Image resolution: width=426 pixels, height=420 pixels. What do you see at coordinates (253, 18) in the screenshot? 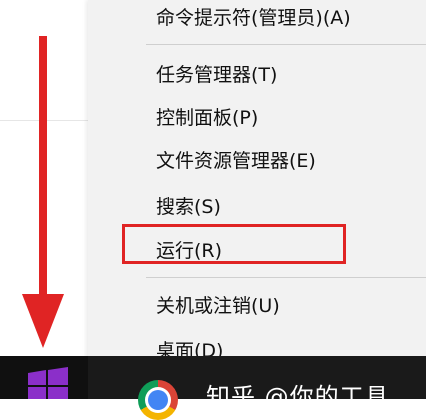
I see `menu-item-command-prompt-admin: 命令提示符(管理员)(A)` at bounding box center [253, 18].